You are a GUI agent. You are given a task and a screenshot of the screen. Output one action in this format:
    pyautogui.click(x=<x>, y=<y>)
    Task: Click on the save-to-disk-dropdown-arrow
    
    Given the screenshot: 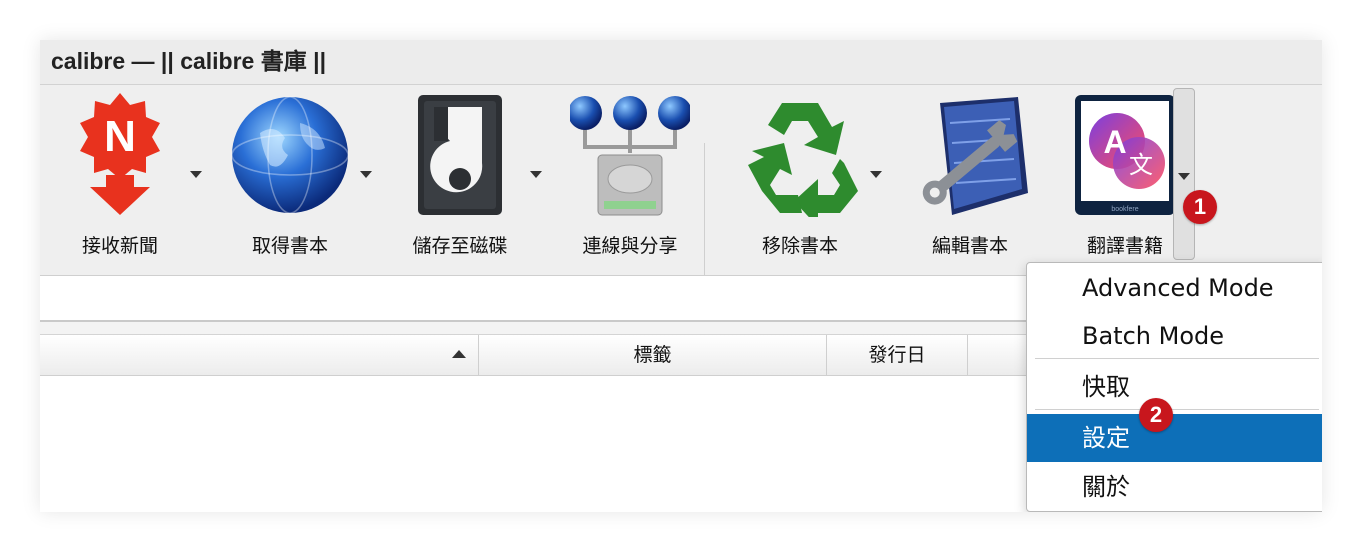 What is the action you would take?
    pyautogui.click(x=536, y=174)
    